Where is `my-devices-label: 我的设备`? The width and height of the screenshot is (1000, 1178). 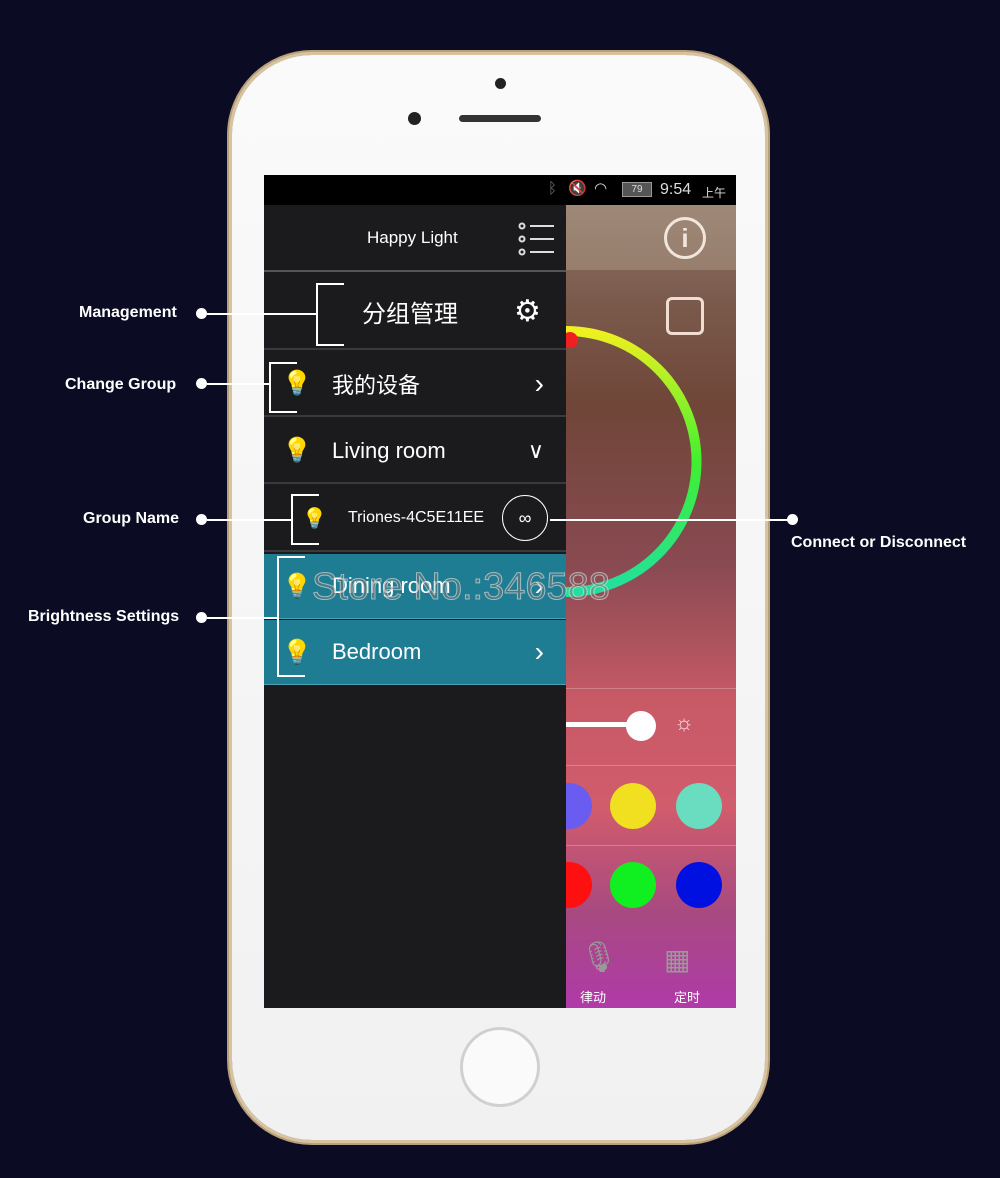
my-devices-label: 我的设备 is located at coordinates (376, 385).